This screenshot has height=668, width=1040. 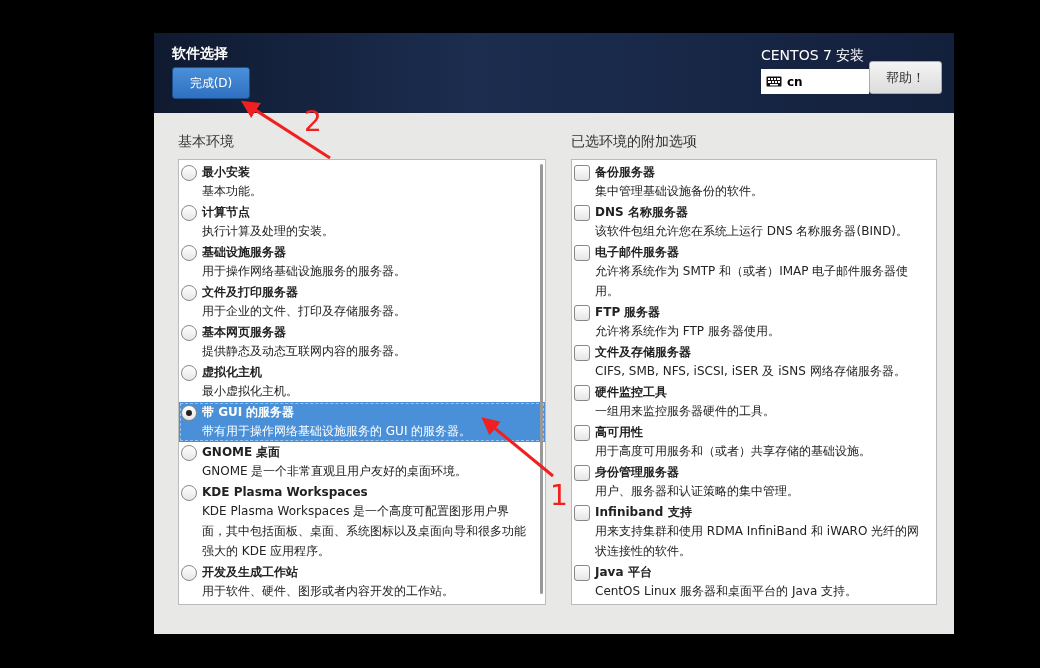 I want to click on done-button: 完成(D), so click(x=211, y=83).